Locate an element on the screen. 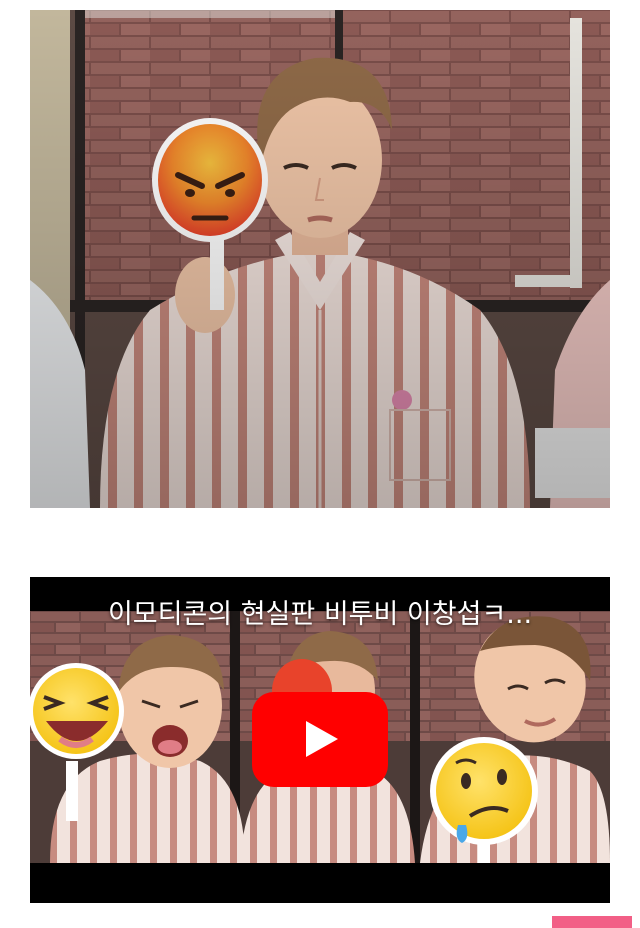  youtube-play-button is located at coordinates (320, 739).